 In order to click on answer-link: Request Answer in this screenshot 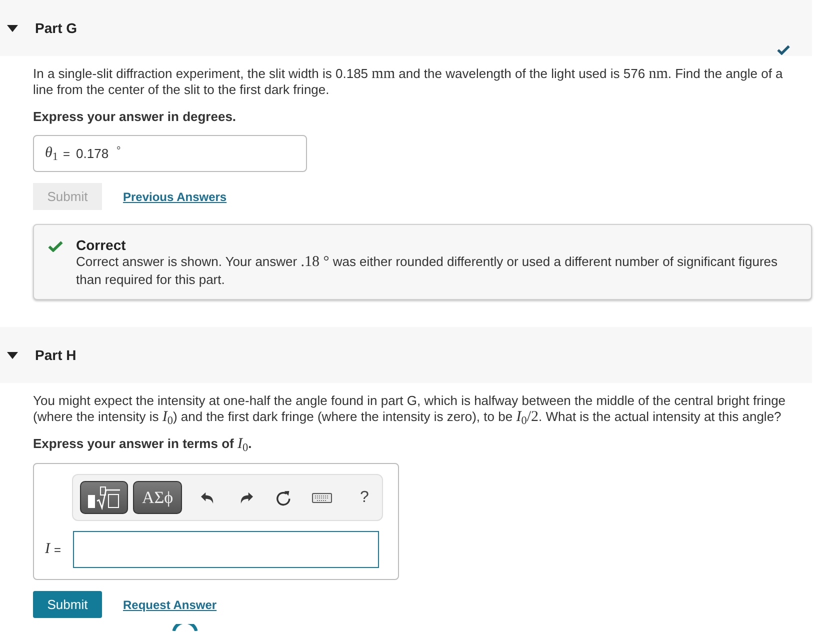, I will do `click(170, 605)`.